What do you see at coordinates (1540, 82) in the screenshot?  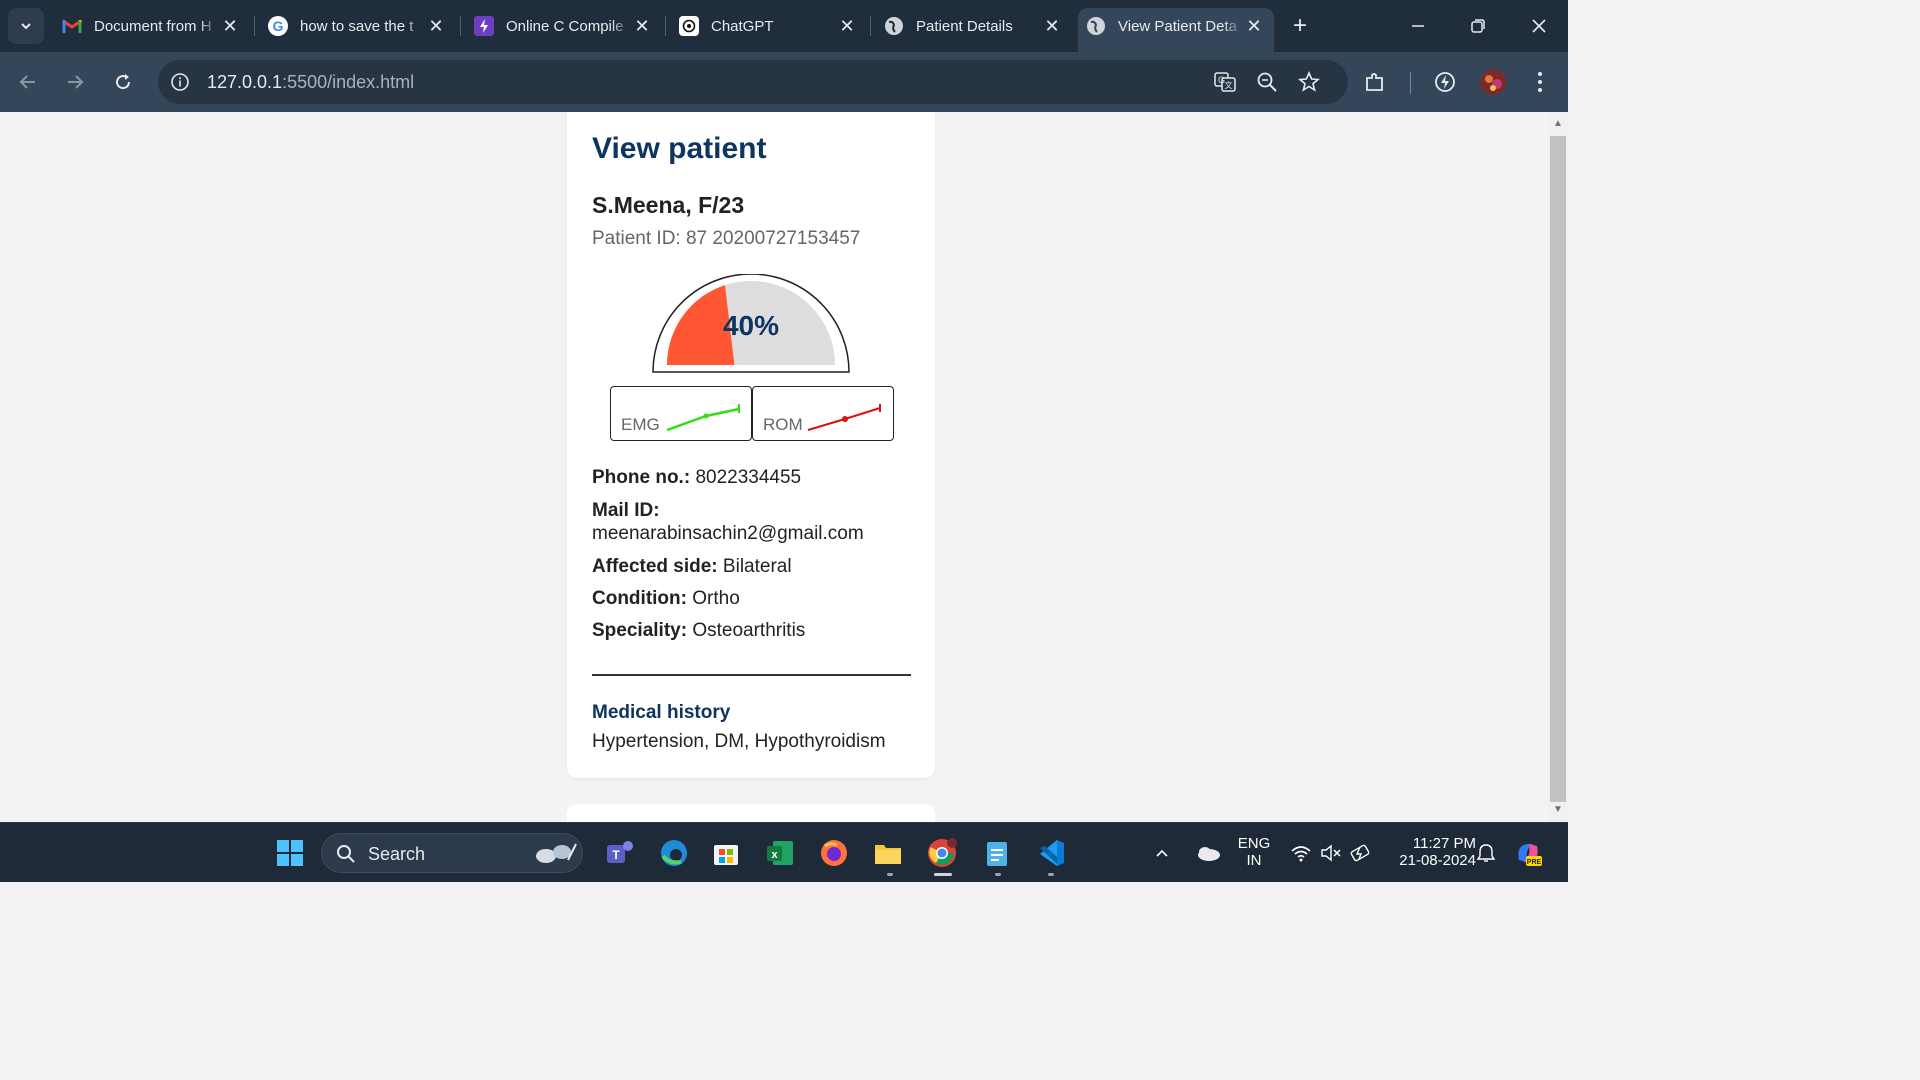 I see `menu-kebab-icon` at bounding box center [1540, 82].